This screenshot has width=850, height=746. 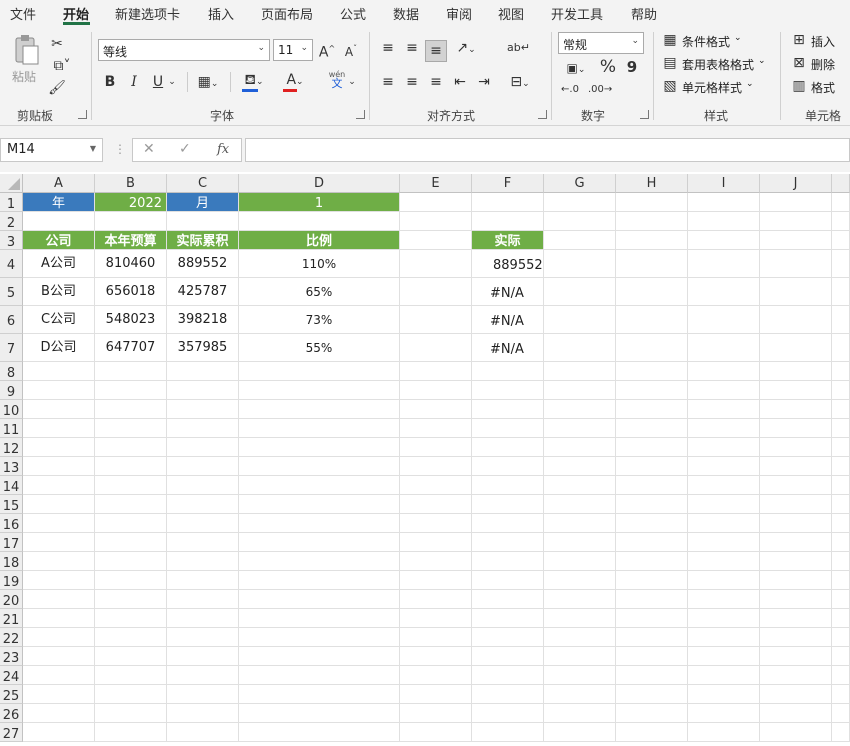 What do you see at coordinates (203, 542) in the screenshot?
I see `cell-C17` at bounding box center [203, 542].